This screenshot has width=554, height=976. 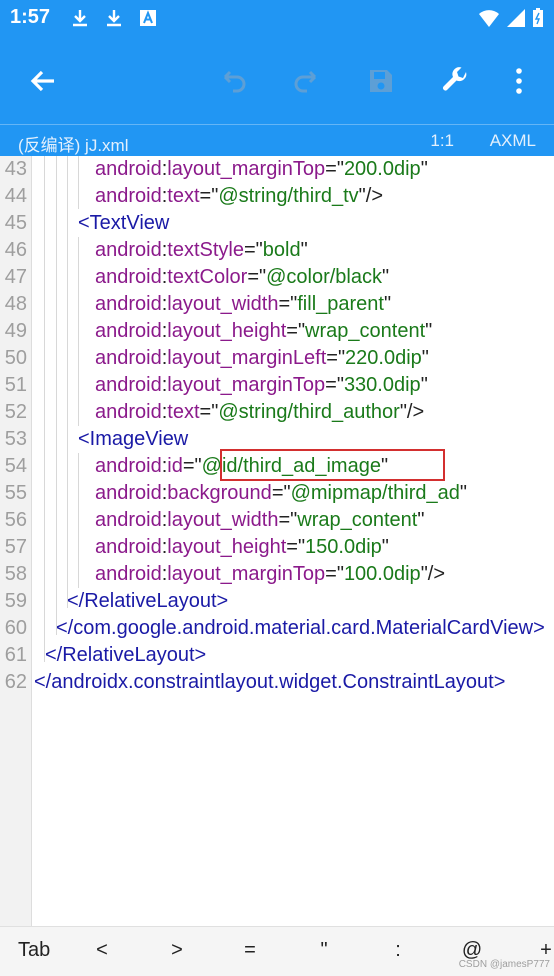 I want to click on line-number: 44, so click(x=15, y=196).